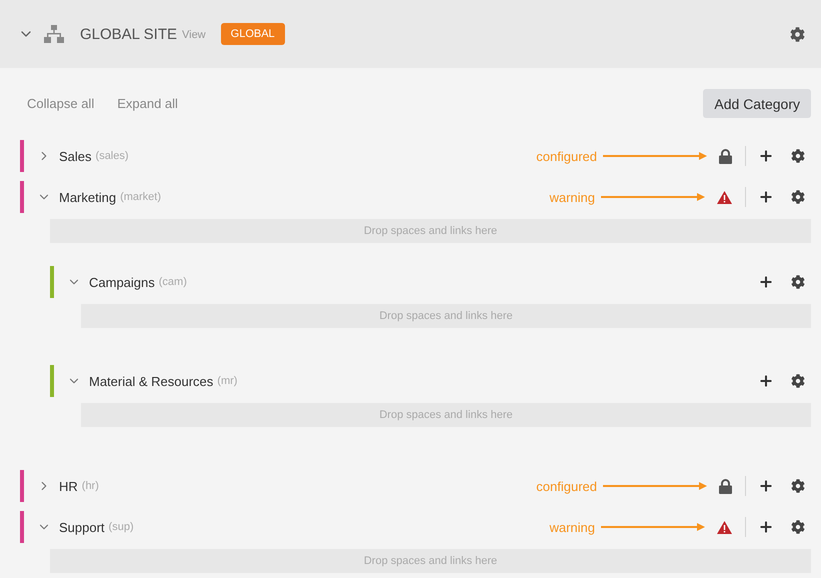 This screenshot has width=821, height=578. What do you see at coordinates (82, 527) in the screenshot?
I see `category-name: Support` at bounding box center [82, 527].